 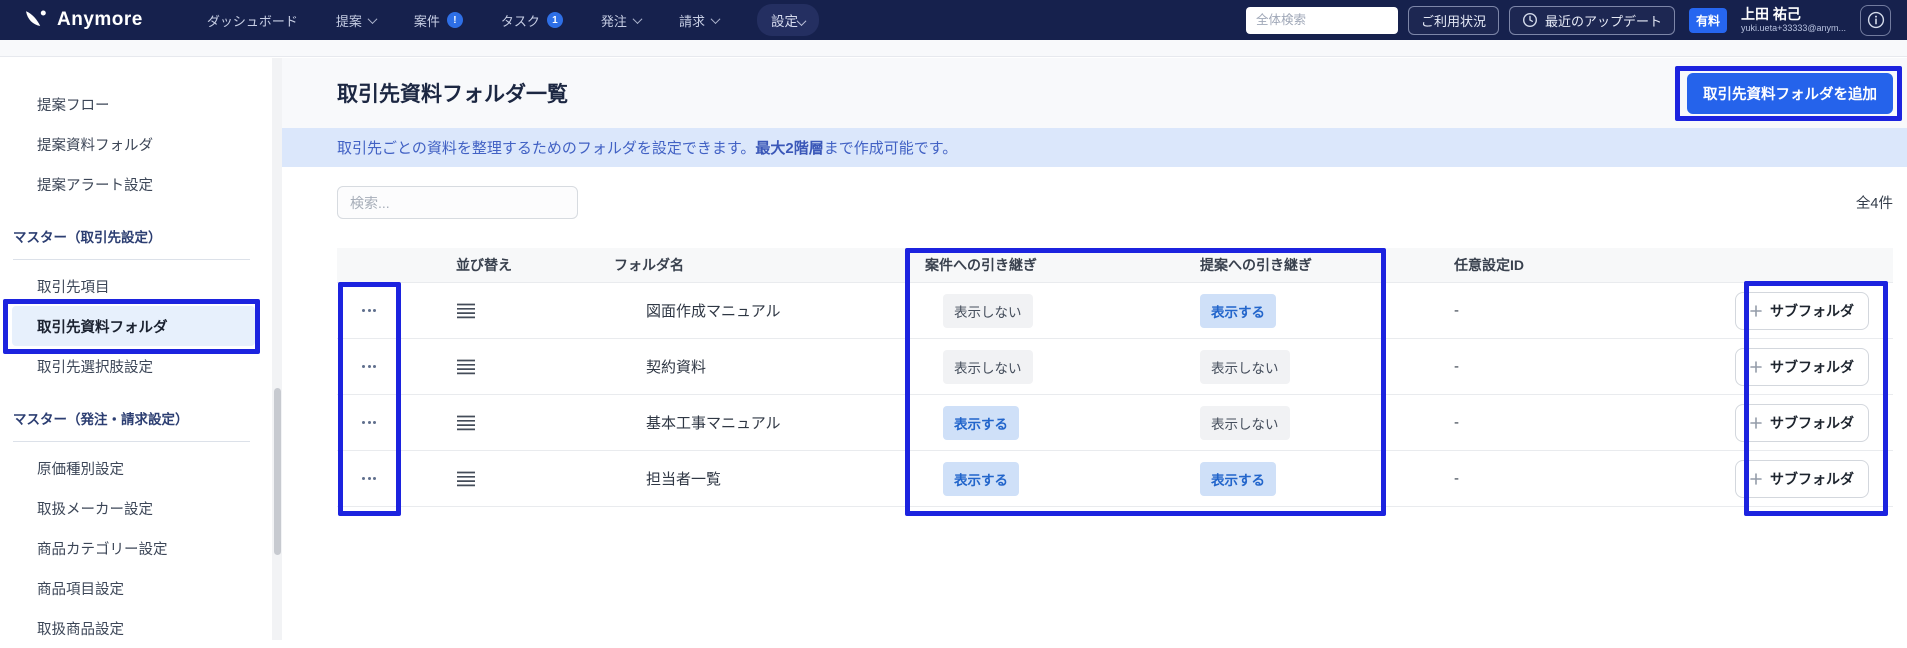 What do you see at coordinates (953, 48) in the screenshot?
I see `sub-nav-strip` at bounding box center [953, 48].